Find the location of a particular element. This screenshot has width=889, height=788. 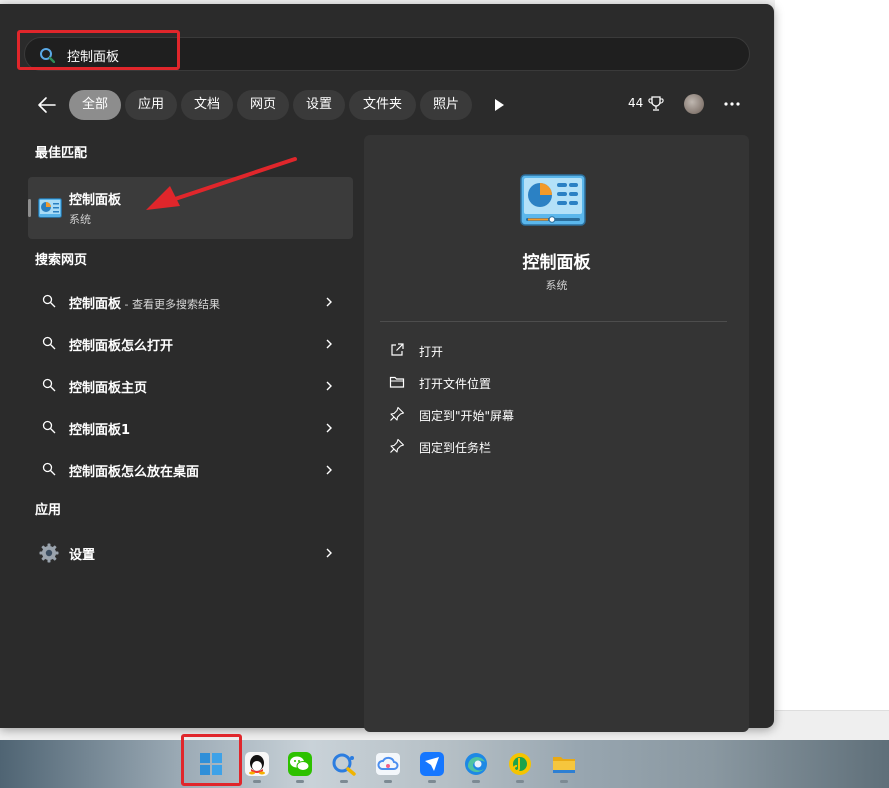

filter-photos: 照片 is located at coordinates (446, 105).